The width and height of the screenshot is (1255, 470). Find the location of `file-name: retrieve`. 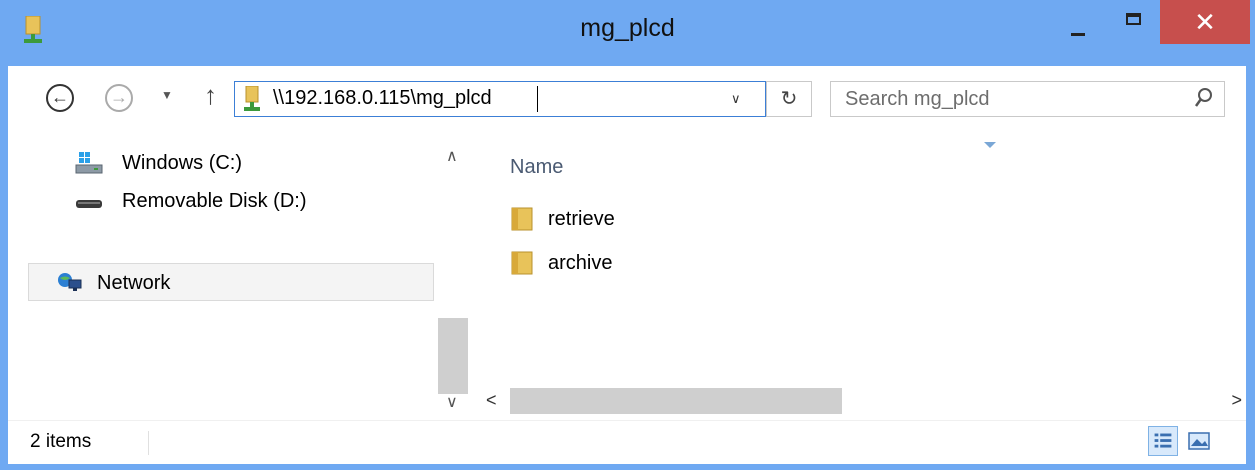

file-name: retrieve is located at coordinates (581, 219).